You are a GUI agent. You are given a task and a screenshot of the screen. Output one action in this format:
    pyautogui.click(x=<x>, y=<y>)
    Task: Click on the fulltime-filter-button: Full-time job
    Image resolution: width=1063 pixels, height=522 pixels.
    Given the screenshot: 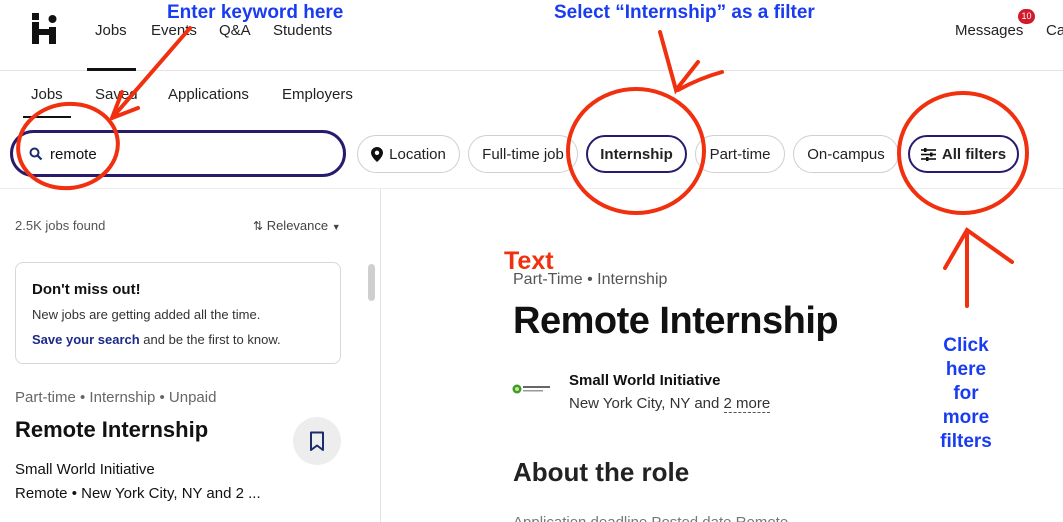 What is the action you would take?
    pyautogui.click(x=523, y=154)
    